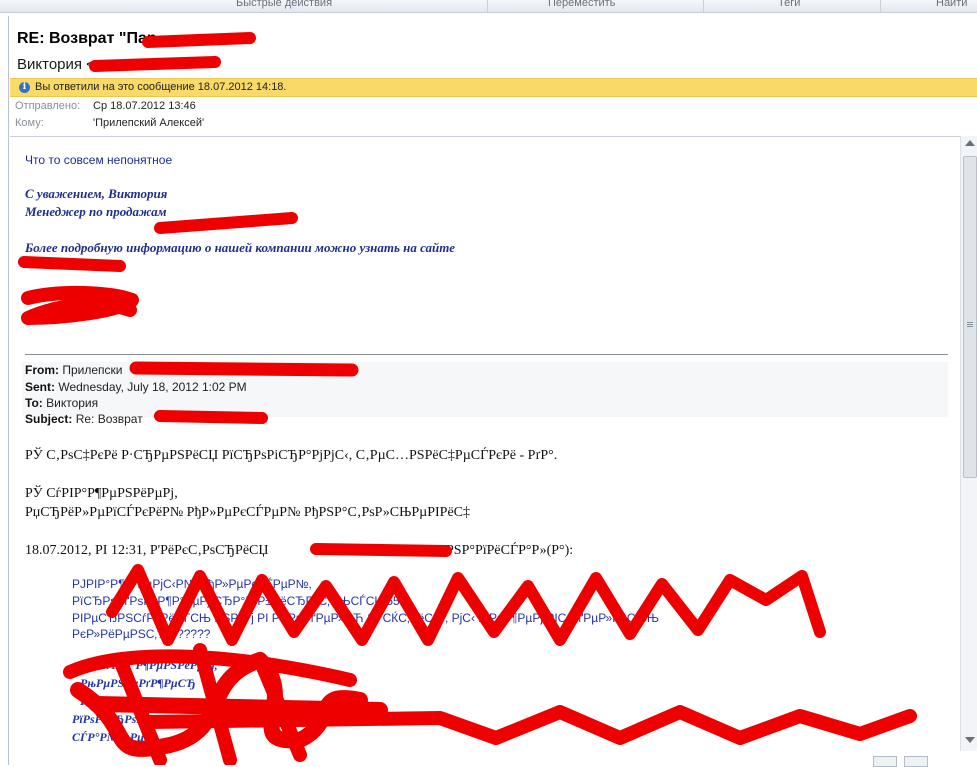 This screenshot has height=767, width=977. Describe the element at coordinates (40, 387) in the screenshot. I see `fwd-sent-label: Sent:` at that location.